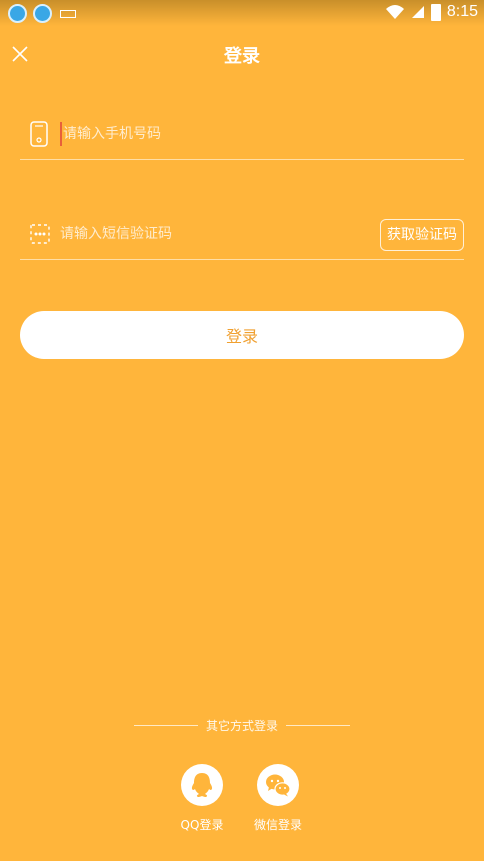  Describe the element at coordinates (39, 134) in the screenshot. I see `phone-icon` at that location.